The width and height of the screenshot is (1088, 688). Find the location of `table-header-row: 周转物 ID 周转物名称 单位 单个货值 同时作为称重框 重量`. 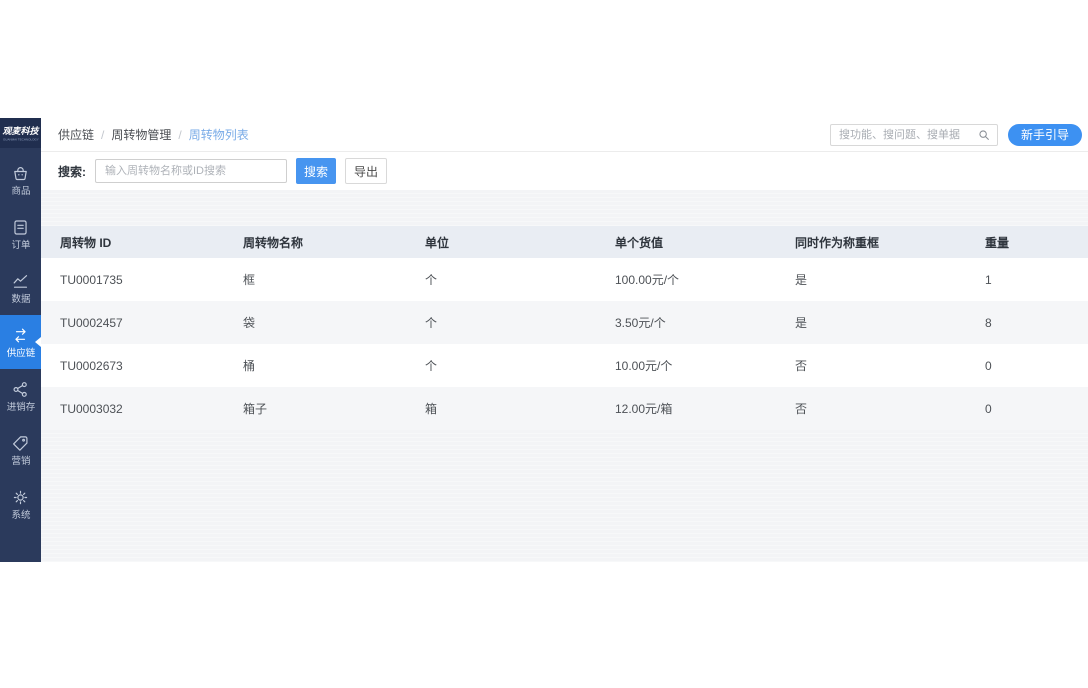

table-header-row: 周转物 ID 周转物名称 单位 单个货值 同时作为称重框 重量 is located at coordinates (564, 242).